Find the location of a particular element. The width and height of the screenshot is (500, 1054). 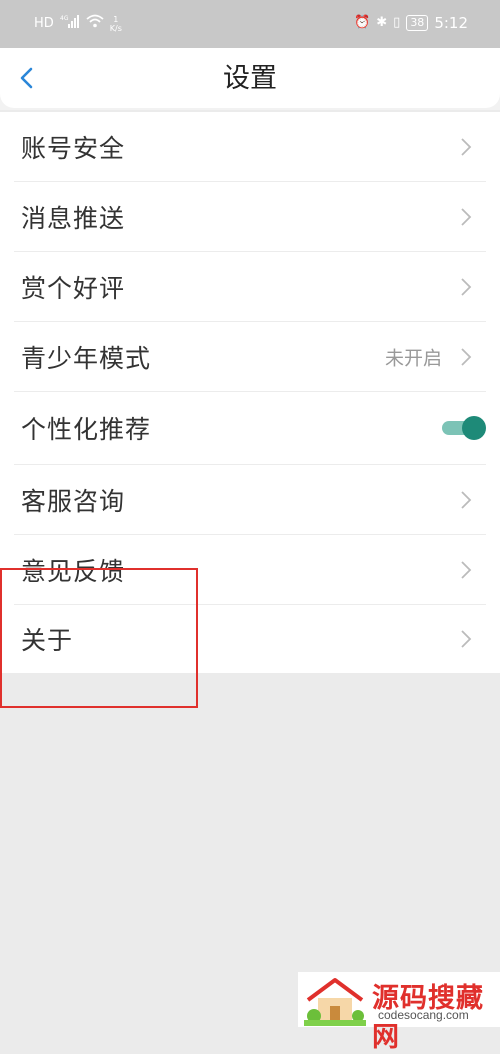

settings-item-account-security: 账号安全 is located at coordinates (250, 147).